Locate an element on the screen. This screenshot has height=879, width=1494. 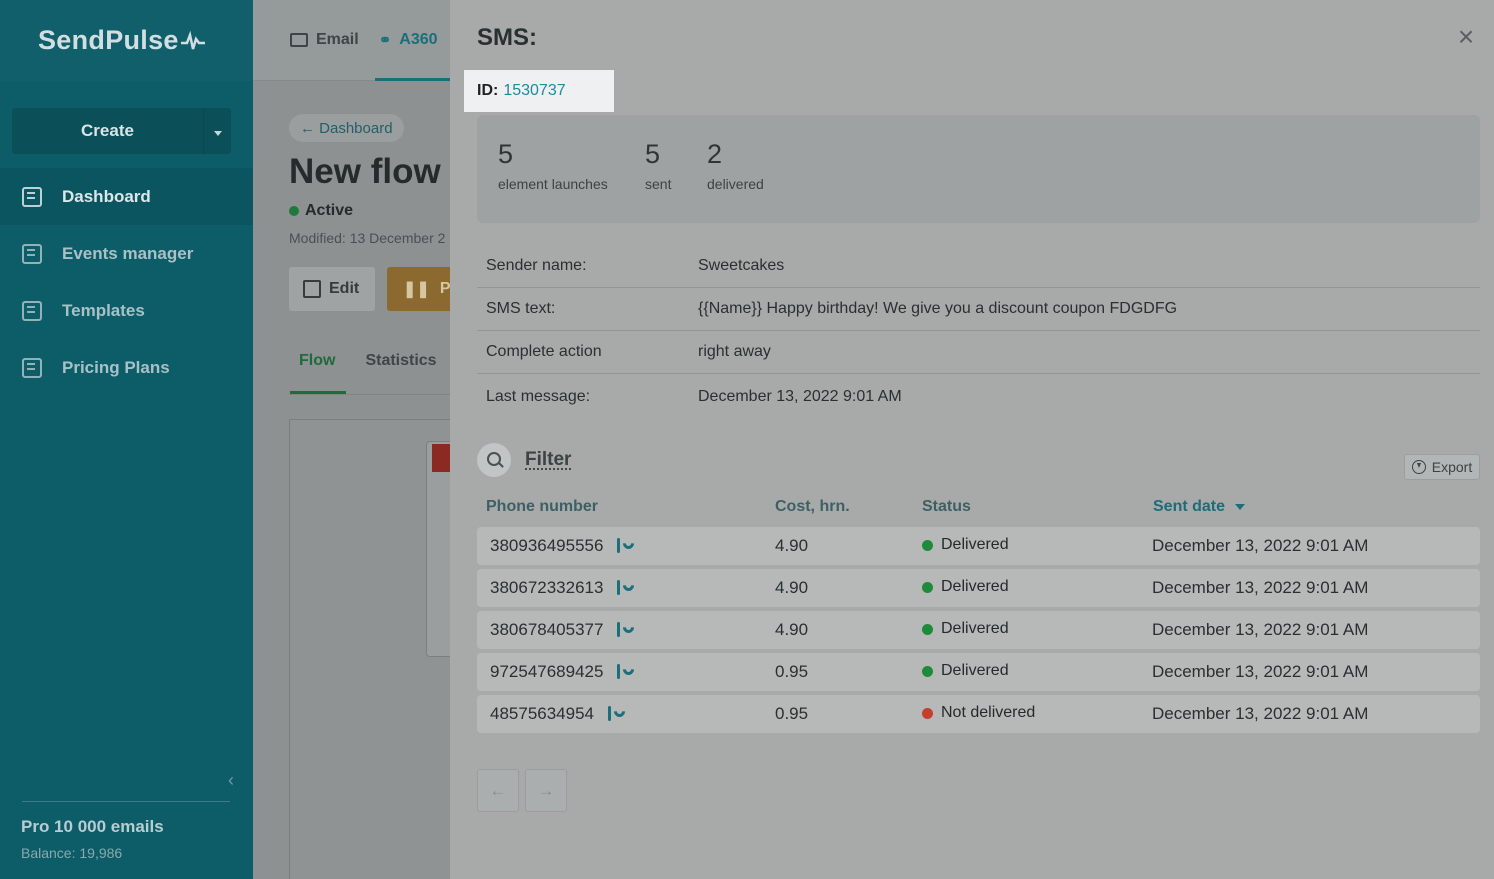
cell-phone: 48575634954 is located at coordinates (556, 714).